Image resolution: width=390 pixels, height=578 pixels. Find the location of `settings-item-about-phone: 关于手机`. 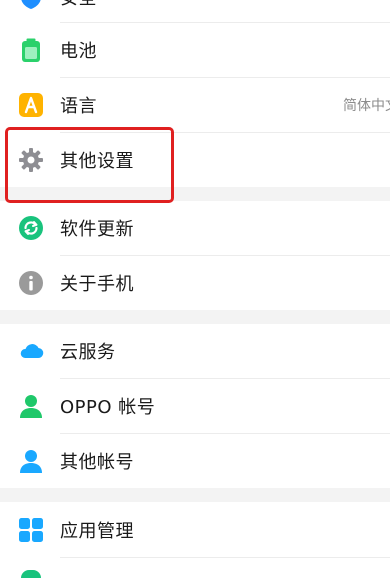

settings-item-about-phone: 关于手机 is located at coordinates (195, 283).